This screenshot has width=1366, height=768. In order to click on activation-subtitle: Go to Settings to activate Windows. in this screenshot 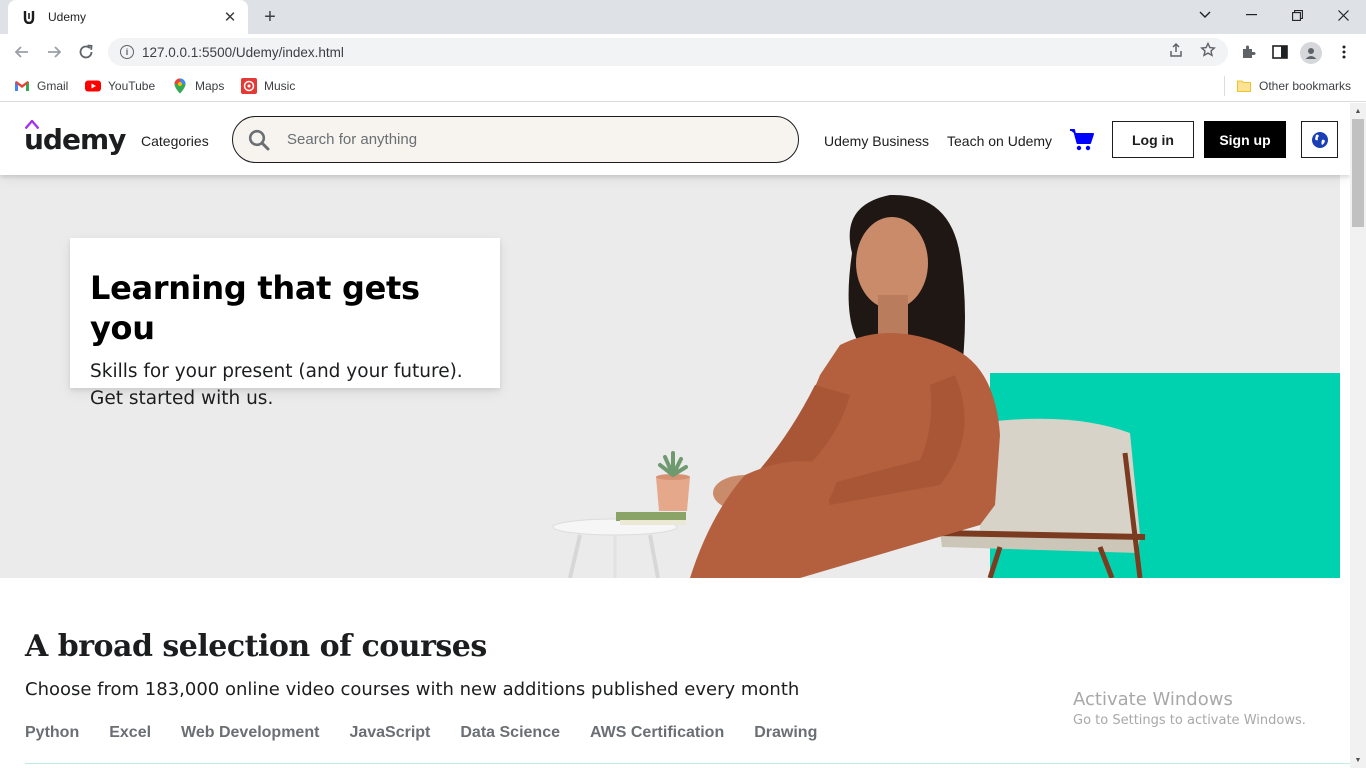, I will do `click(1189, 720)`.